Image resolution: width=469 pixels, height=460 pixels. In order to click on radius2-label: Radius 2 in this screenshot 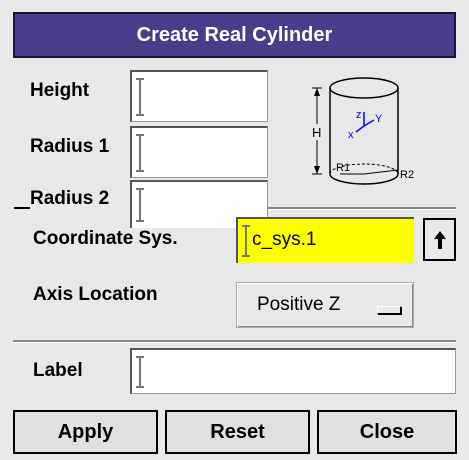, I will do `click(70, 198)`.